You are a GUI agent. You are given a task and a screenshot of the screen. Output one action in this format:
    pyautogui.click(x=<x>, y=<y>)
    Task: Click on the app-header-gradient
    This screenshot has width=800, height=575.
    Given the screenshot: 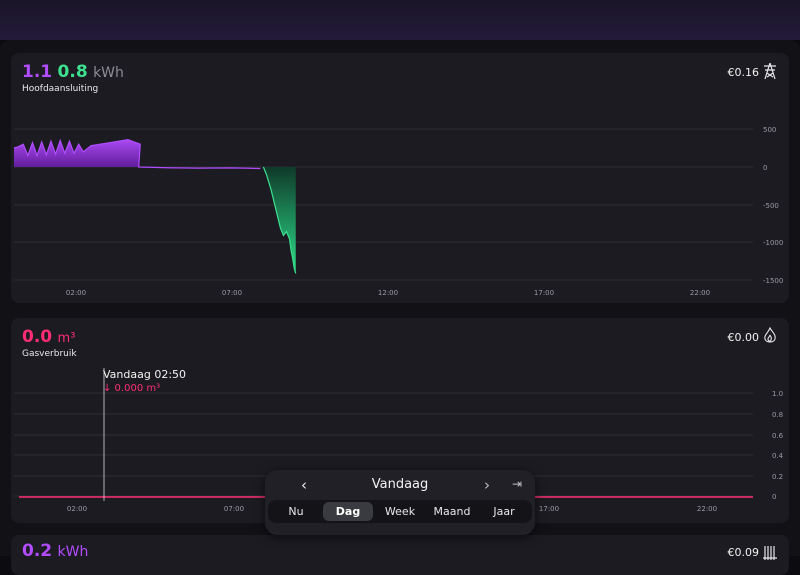 What is the action you would take?
    pyautogui.click(x=400, y=20)
    